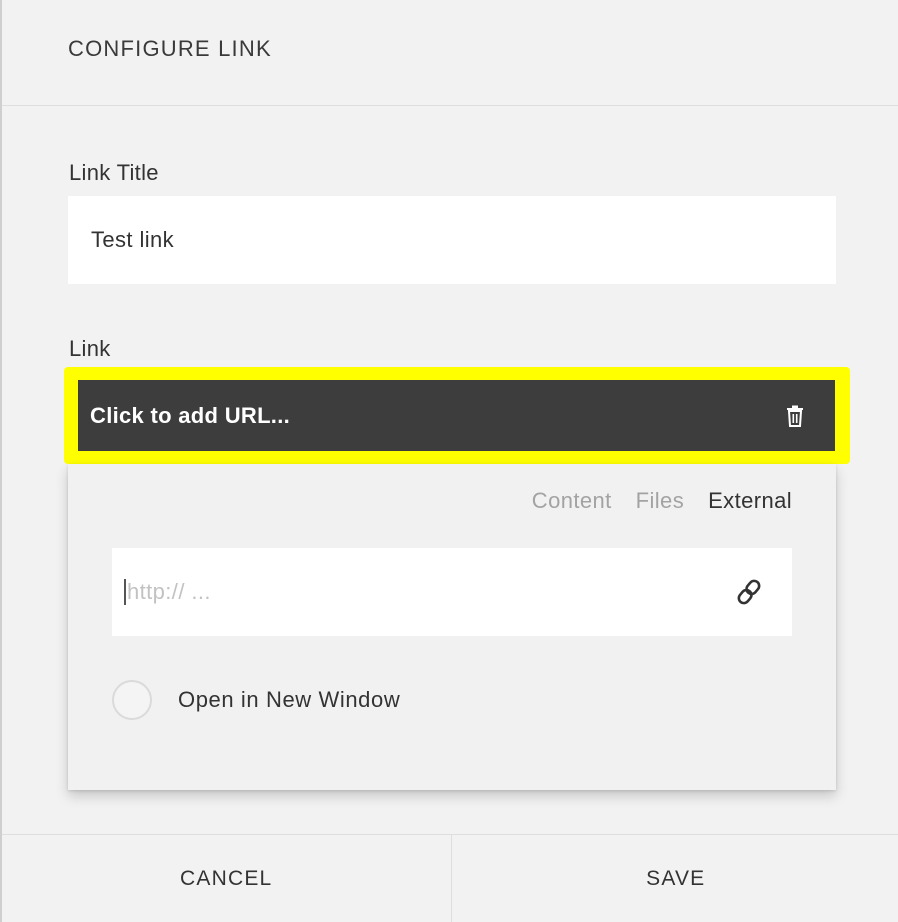 The width and height of the screenshot is (898, 922). What do you see at coordinates (795, 416) in the screenshot?
I see `trash-icon` at bounding box center [795, 416].